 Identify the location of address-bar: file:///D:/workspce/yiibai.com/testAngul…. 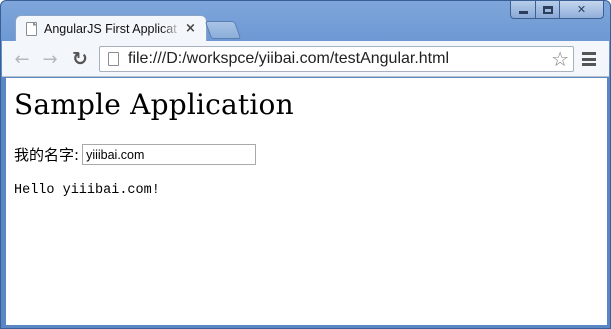
(336, 59).